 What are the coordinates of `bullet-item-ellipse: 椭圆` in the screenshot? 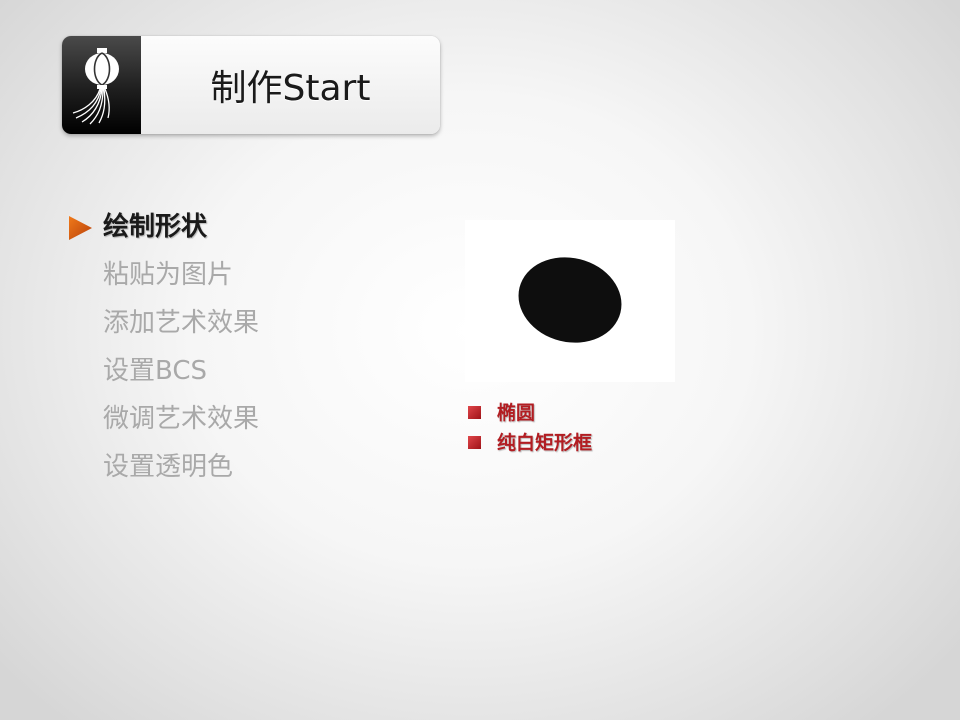 It's located at (530, 413).